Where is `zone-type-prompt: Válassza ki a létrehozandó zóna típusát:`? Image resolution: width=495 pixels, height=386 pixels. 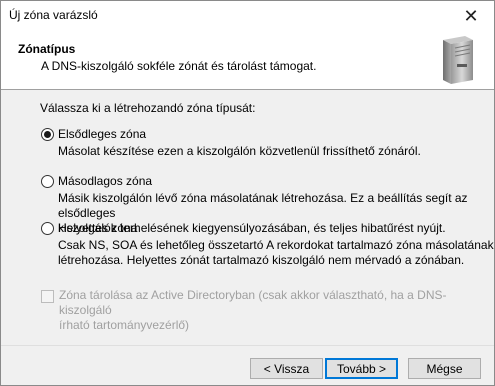 zone-type-prompt: Válassza ki a létrehozandó zóna típusát: is located at coordinates (148, 108).